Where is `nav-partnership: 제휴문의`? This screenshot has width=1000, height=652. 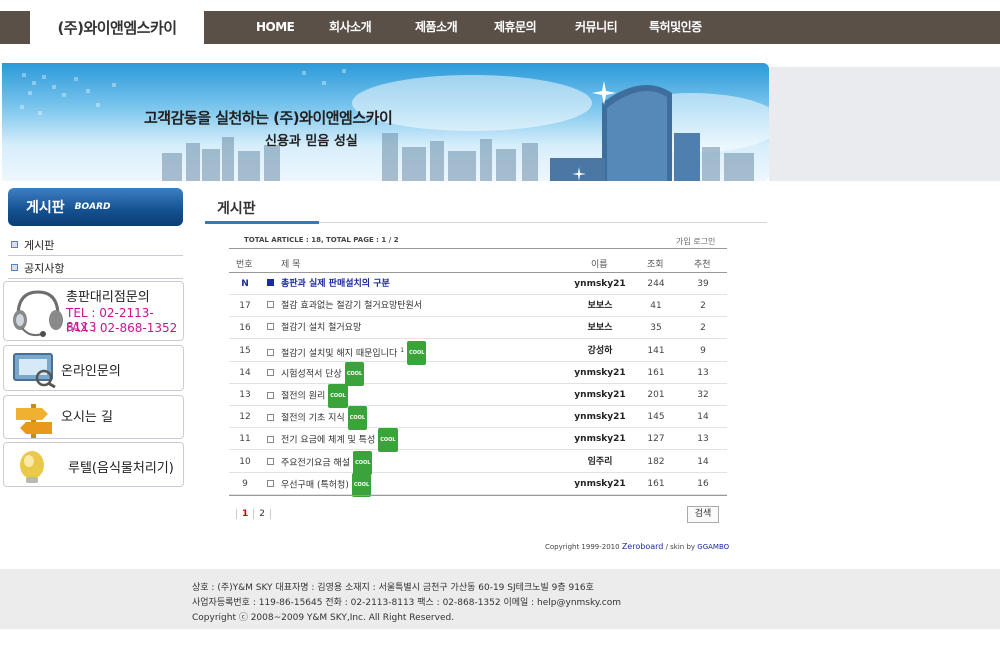 nav-partnership: 제휴문의 is located at coordinates (515, 27).